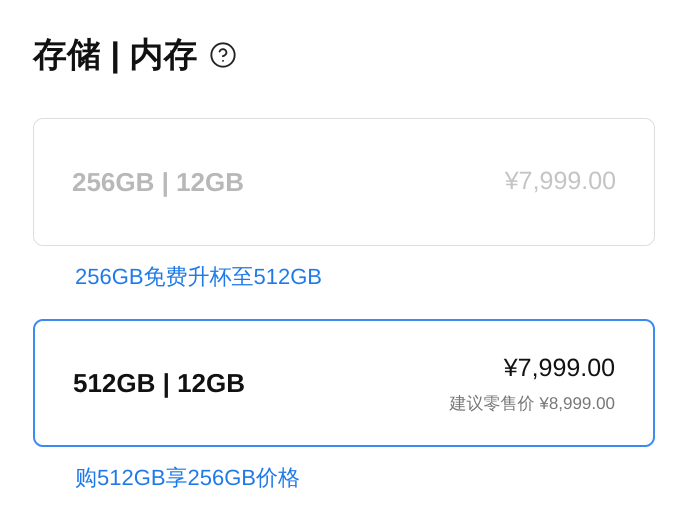  What do you see at coordinates (532, 404) in the screenshot?
I see `suggested-price: 建议零售价 ¥8,999.00` at bounding box center [532, 404].